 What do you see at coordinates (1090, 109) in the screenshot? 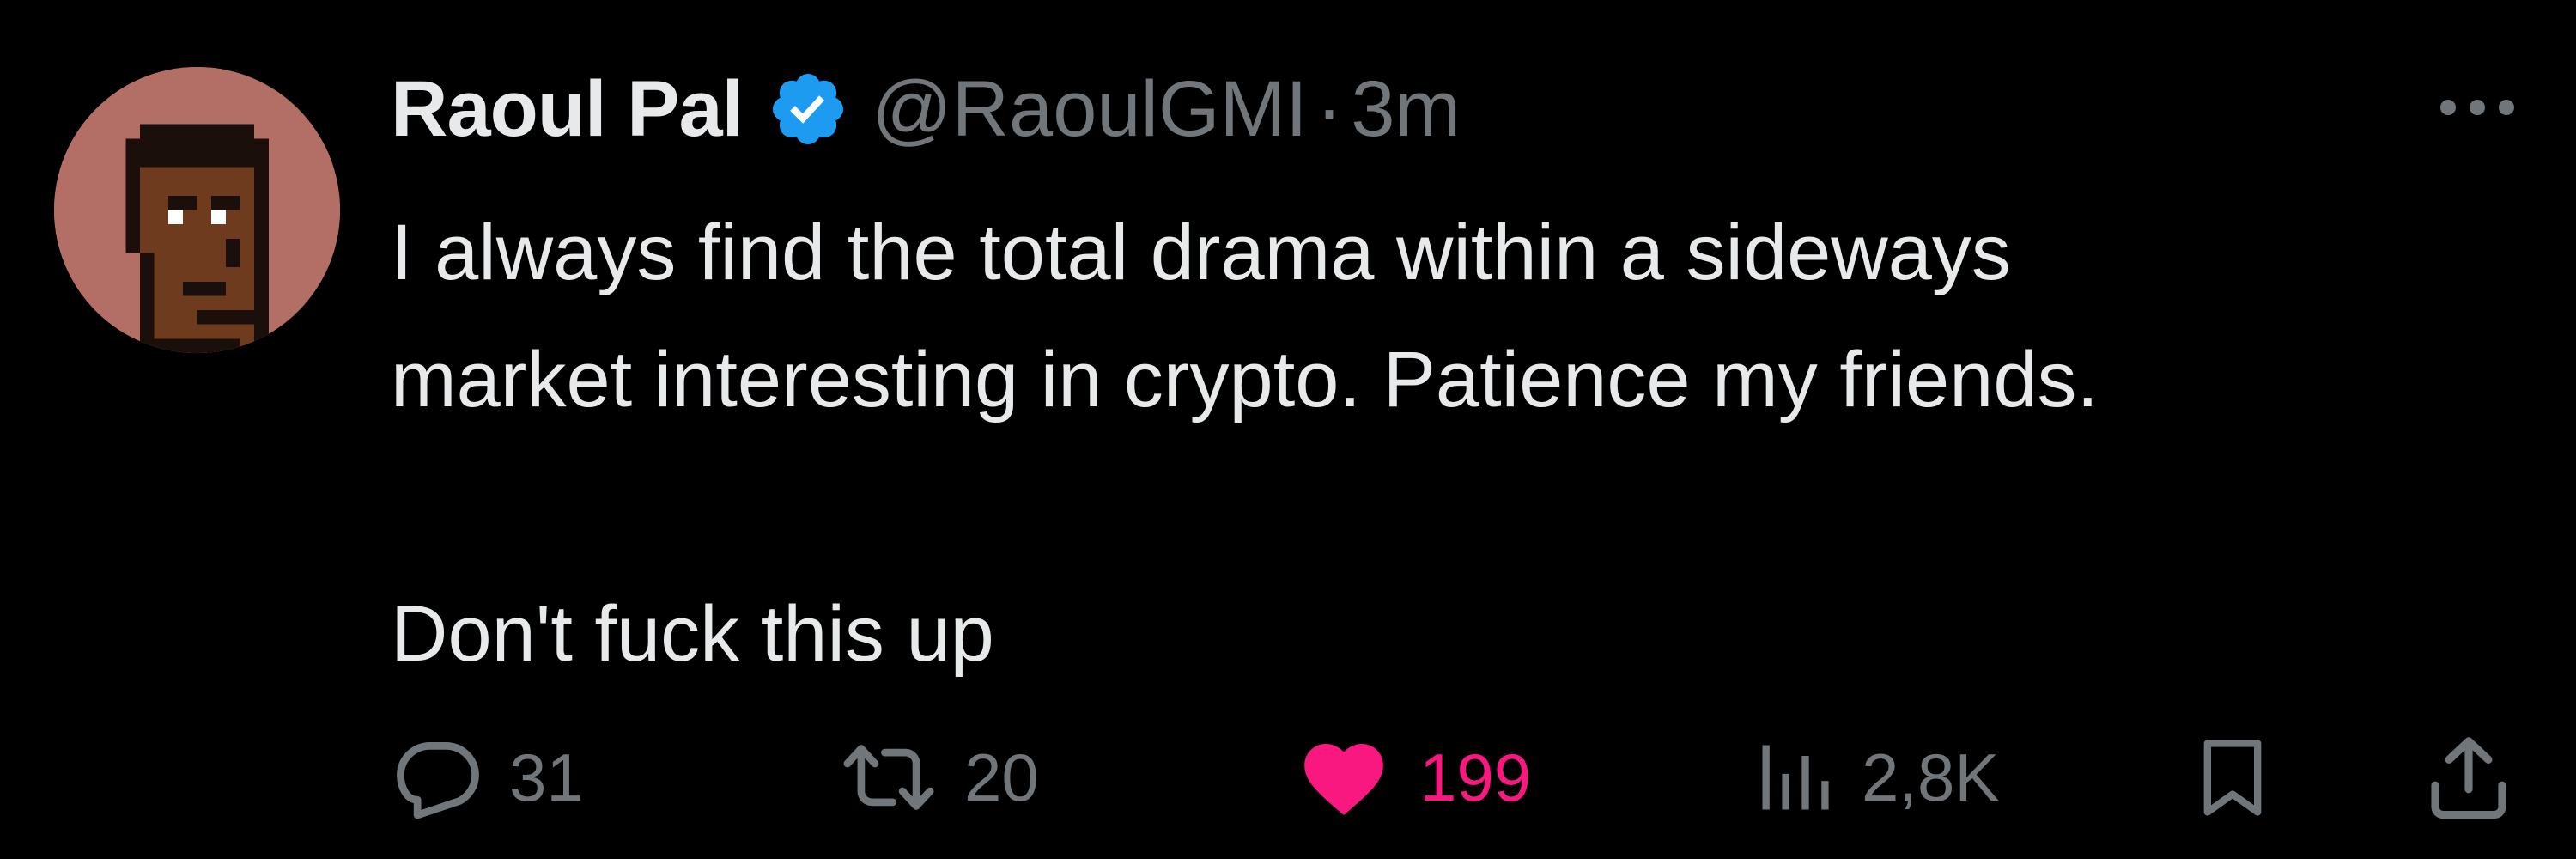
I see `author-handle: @RaoulGMI` at bounding box center [1090, 109].